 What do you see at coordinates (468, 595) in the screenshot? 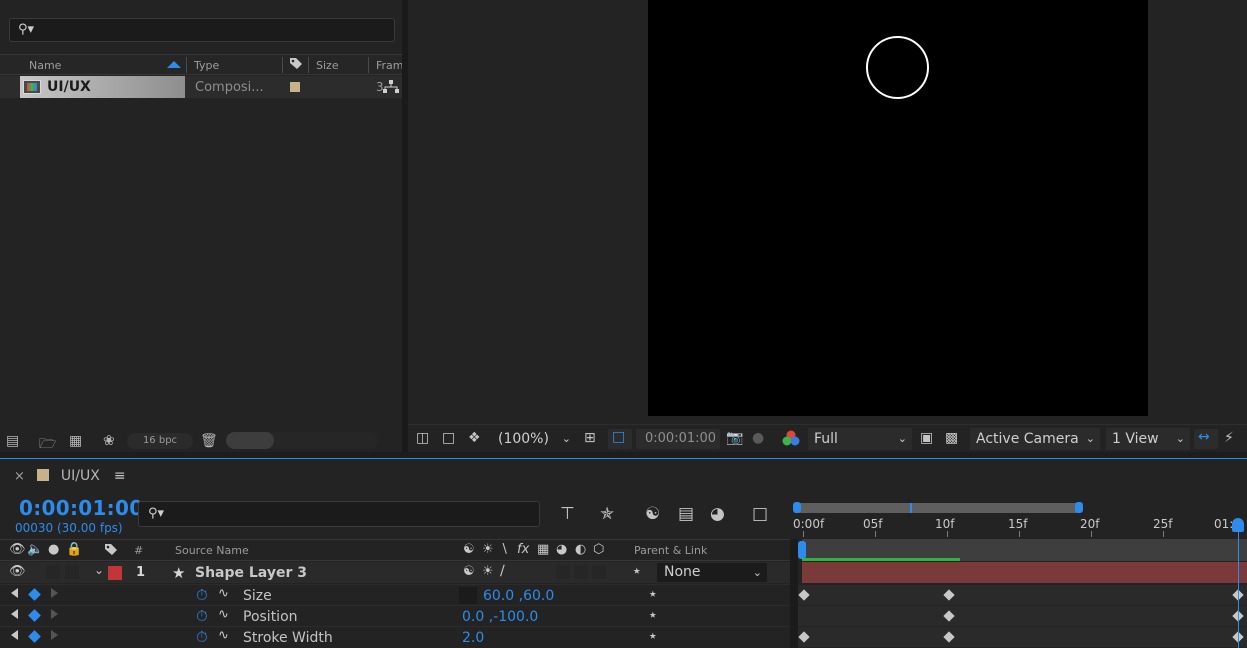
I see `constrain-proportions-toggle` at bounding box center [468, 595].